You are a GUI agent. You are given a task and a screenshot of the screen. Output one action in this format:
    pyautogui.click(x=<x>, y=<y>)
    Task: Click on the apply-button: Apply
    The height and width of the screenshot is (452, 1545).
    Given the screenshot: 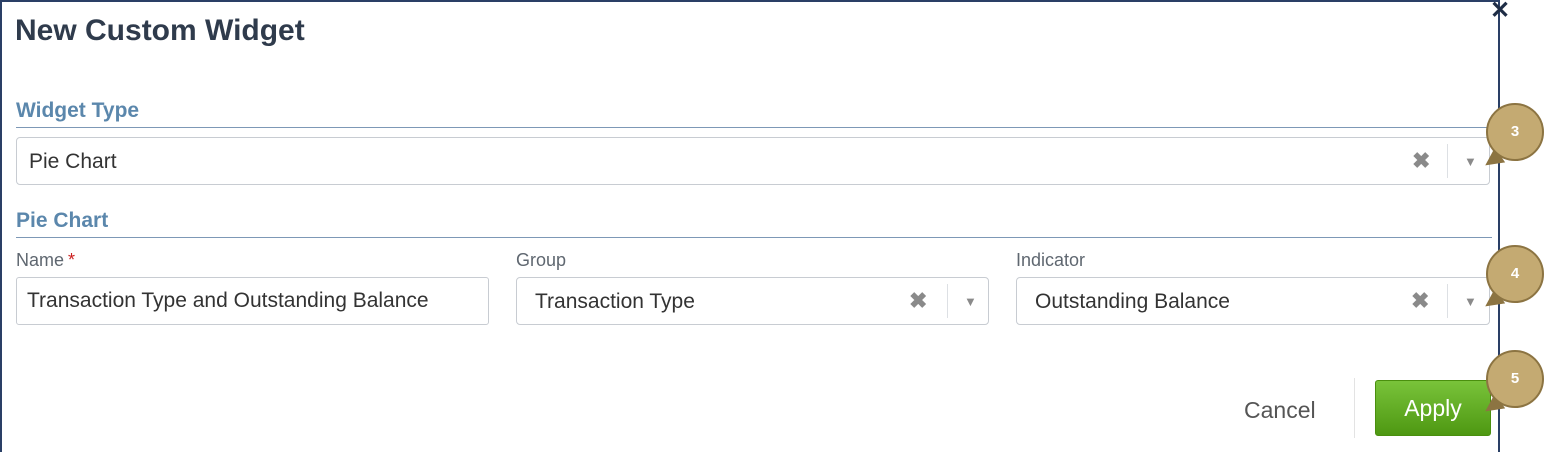 What is the action you would take?
    pyautogui.click(x=1433, y=408)
    